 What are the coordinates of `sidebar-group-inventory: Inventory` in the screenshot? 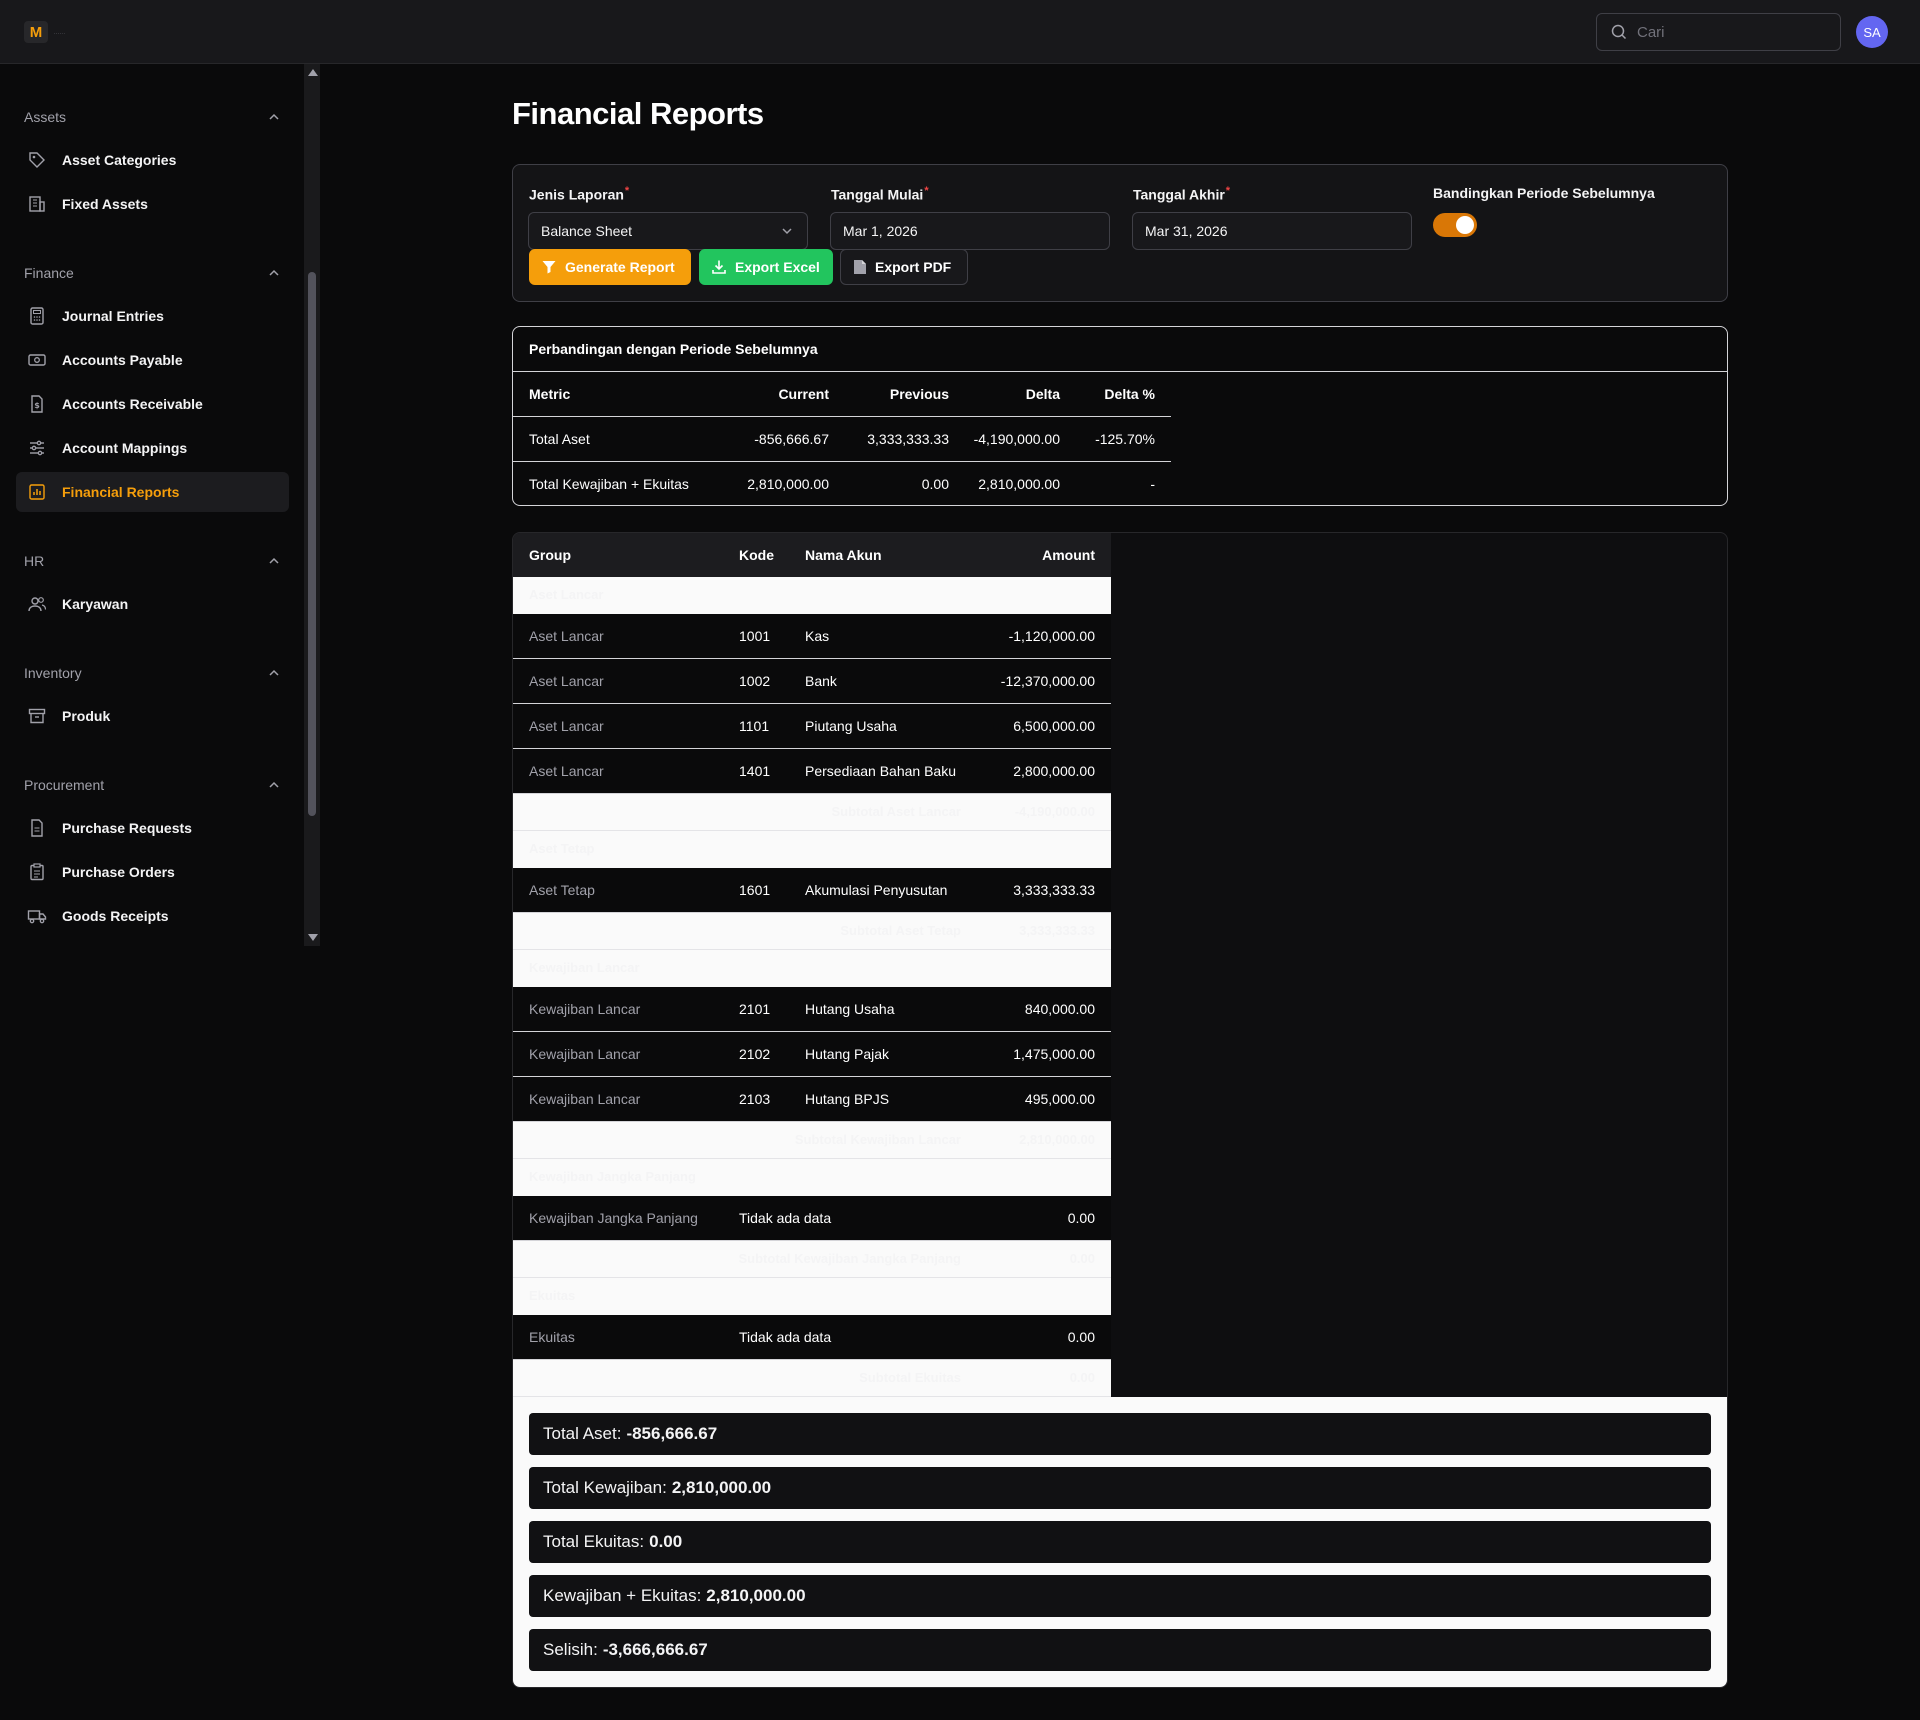 It's located at (152, 673).